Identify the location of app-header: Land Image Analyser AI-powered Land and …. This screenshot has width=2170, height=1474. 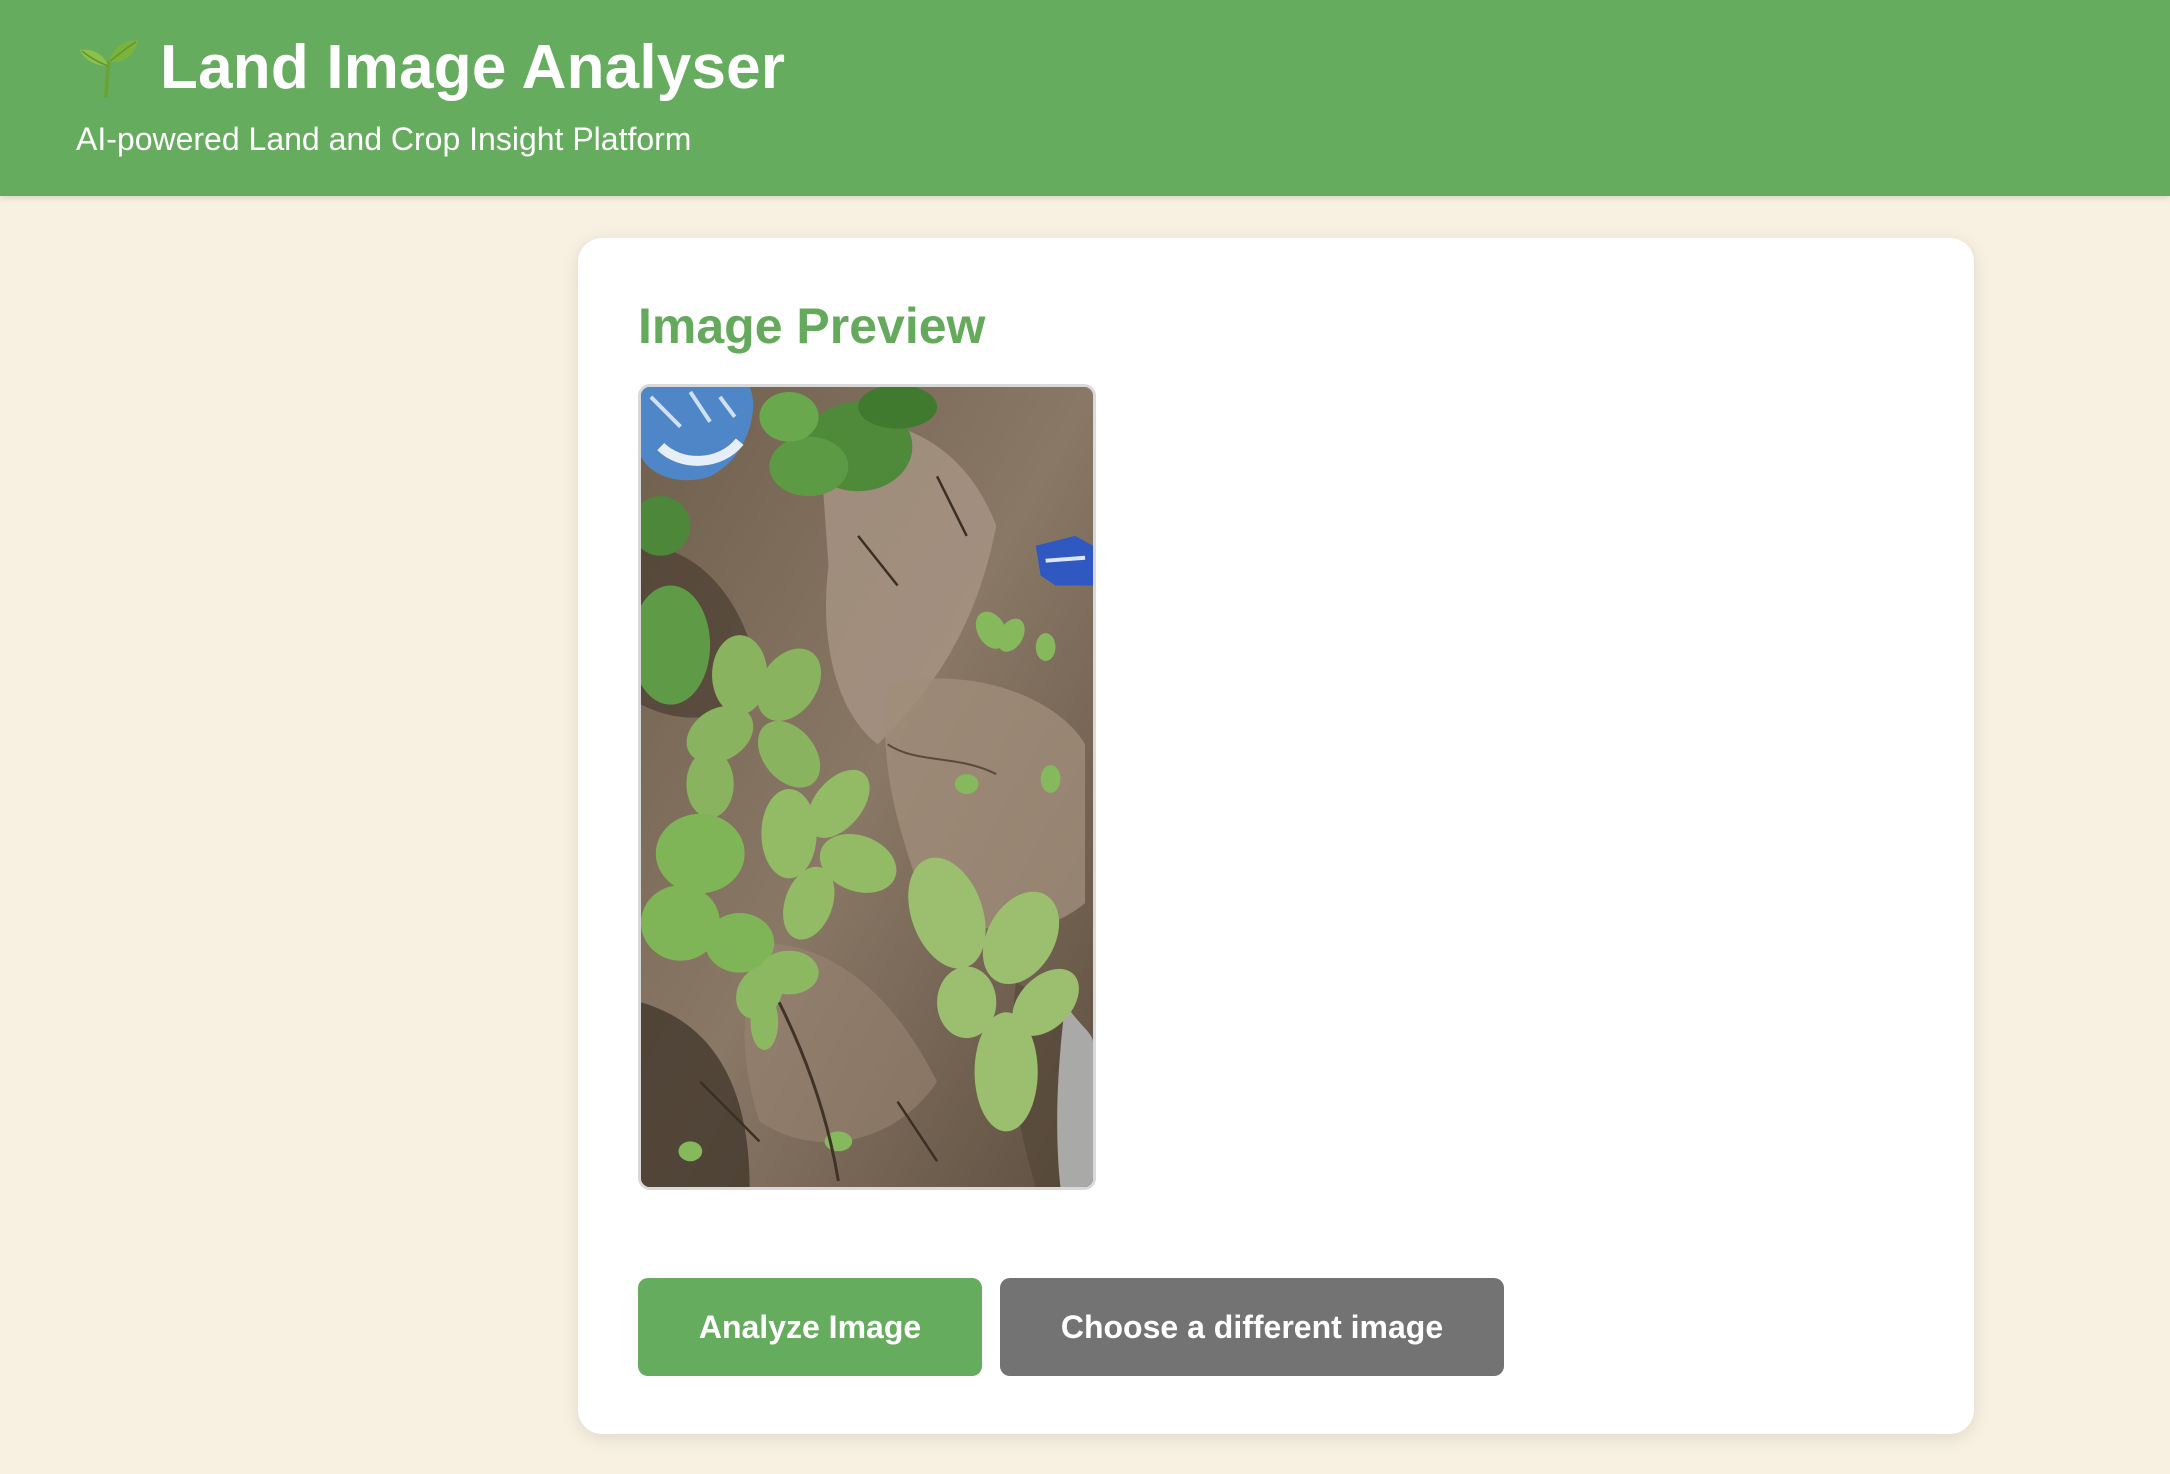
(1085, 98).